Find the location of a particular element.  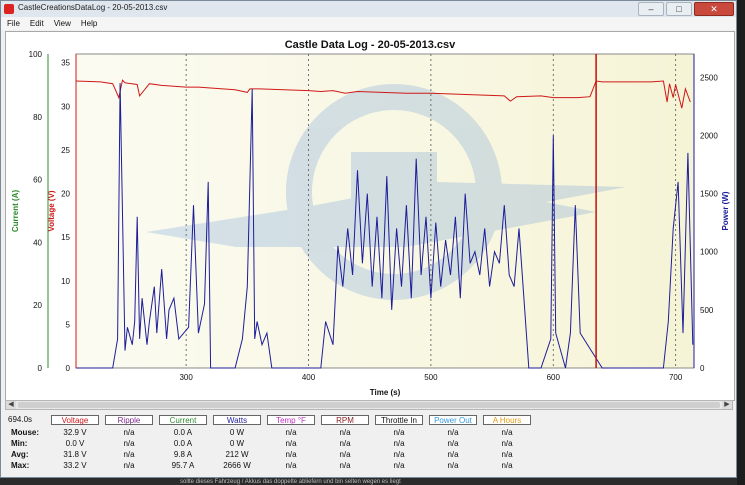

stat-row-label: Min: is located at coordinates (19, 443).